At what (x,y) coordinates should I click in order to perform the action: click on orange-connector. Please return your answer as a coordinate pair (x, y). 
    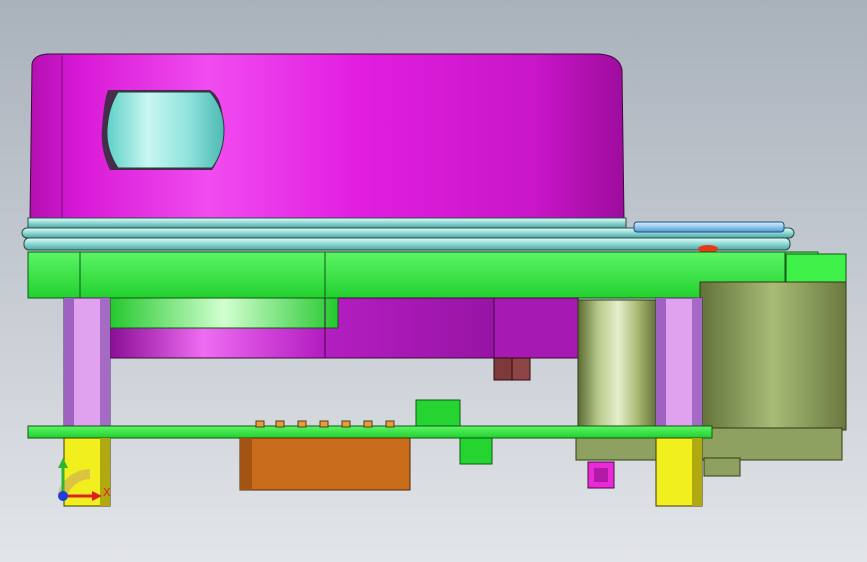
    Looking at the image, I should click on (325, 464).